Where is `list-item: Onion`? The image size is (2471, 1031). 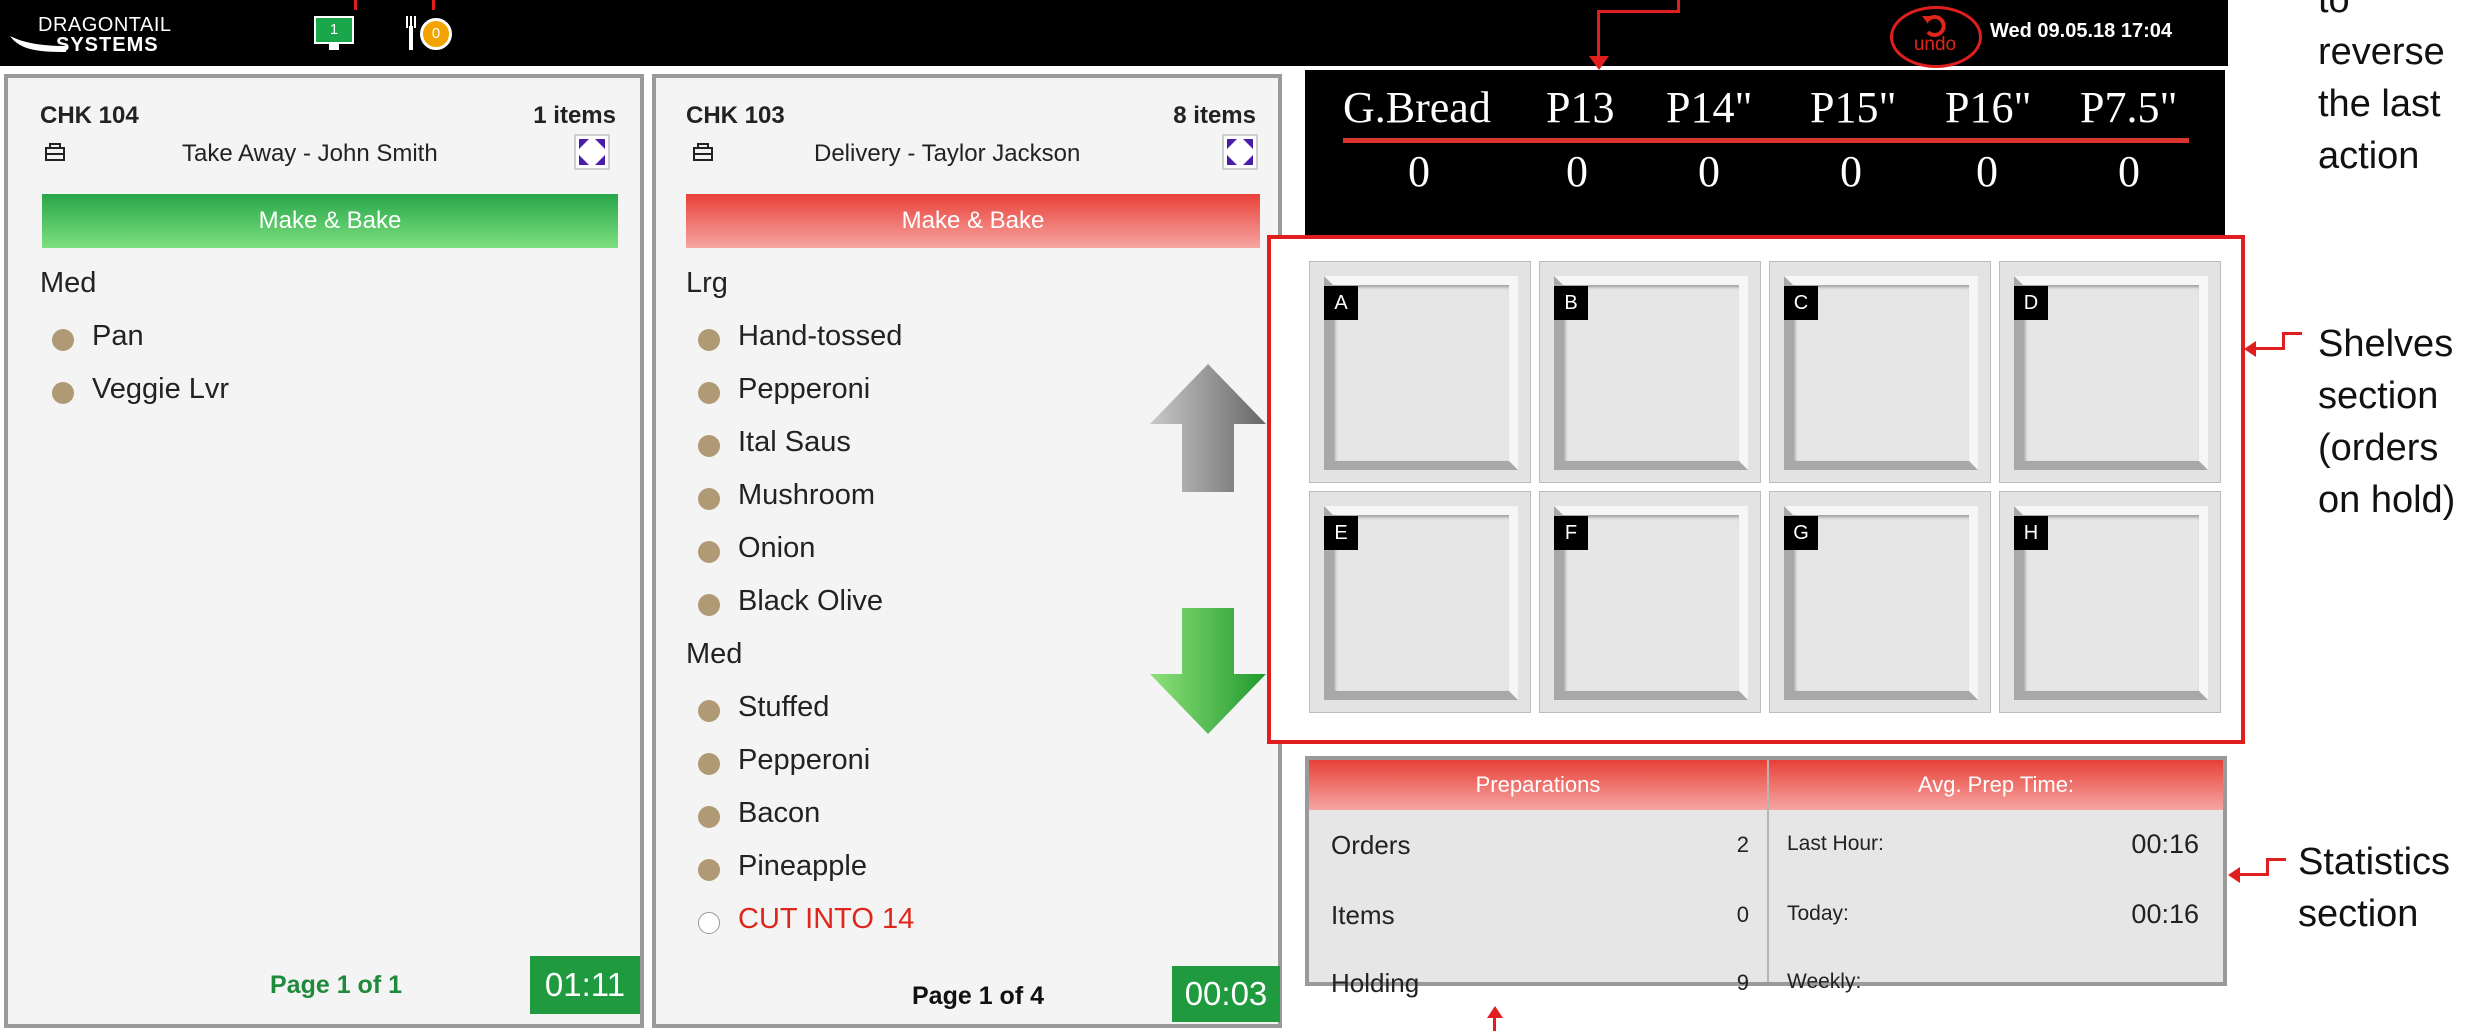 list-item: Onion is located at coordinates (750, 548).